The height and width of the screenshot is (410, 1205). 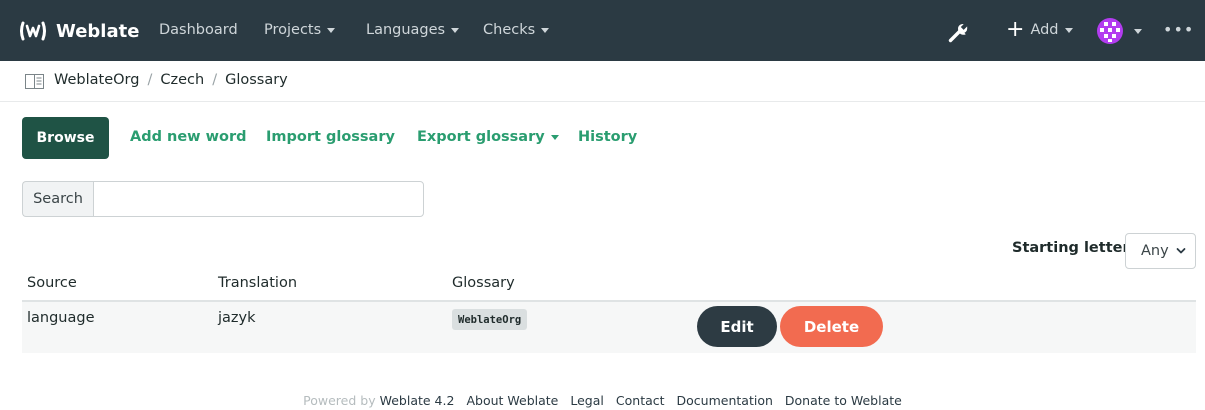 I want to click on nav-languages: Languages, so click(x=413, y=30).